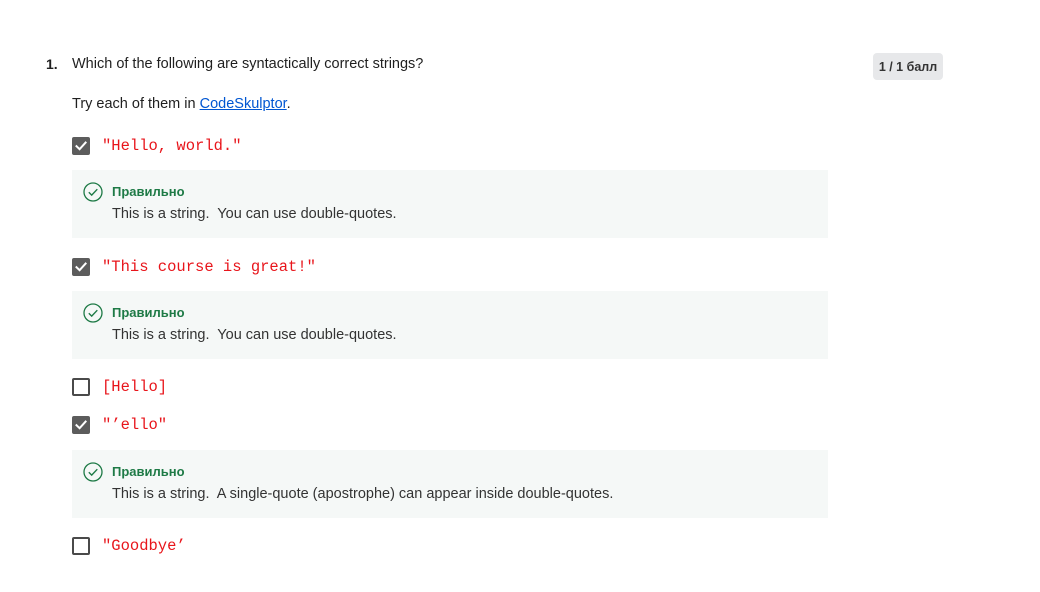 The image size is (1040, 592). Describe the element at coordinates (52, 64) in the screenshot. I see `question-number: 1.` at that location.